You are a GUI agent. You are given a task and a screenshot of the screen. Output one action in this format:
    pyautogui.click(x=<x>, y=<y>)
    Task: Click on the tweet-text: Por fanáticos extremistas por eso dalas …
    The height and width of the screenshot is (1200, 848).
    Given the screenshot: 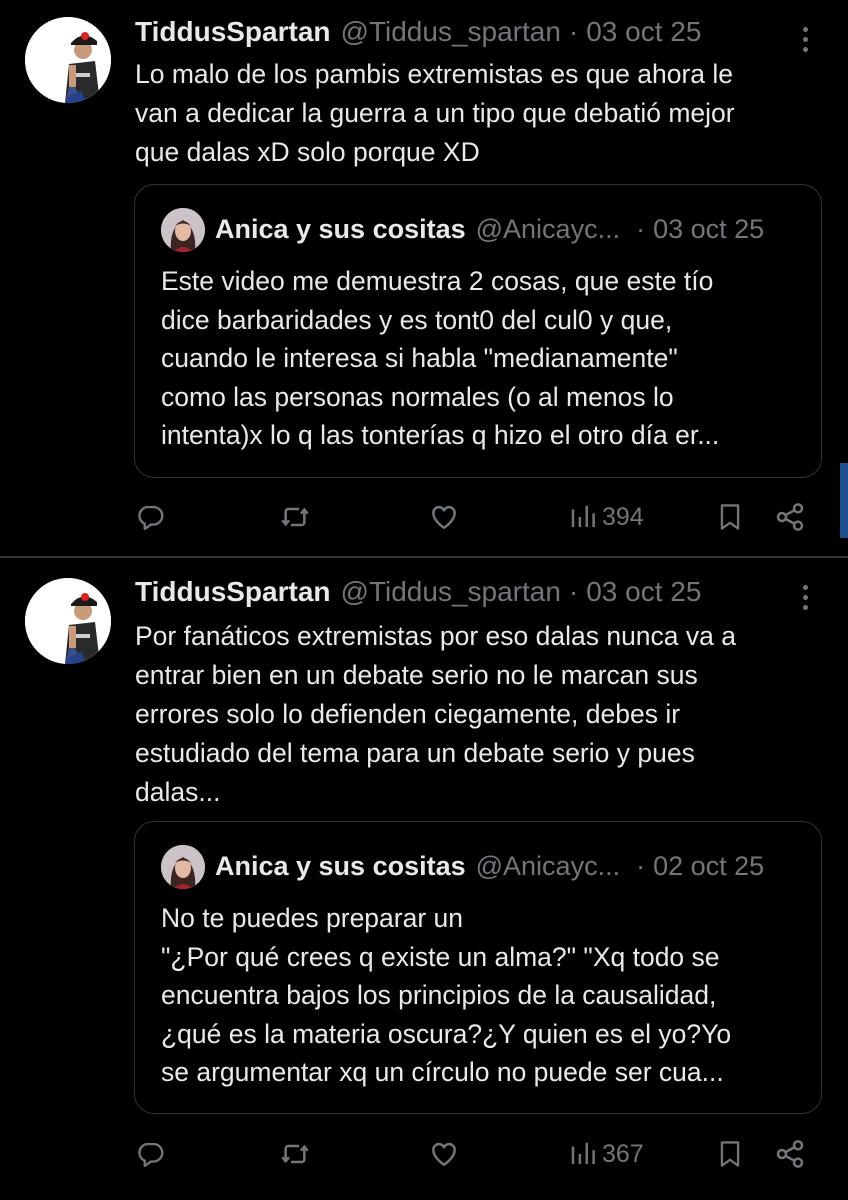 What is the action you would take?
    pyautogui.click(x=435, y=714)
    